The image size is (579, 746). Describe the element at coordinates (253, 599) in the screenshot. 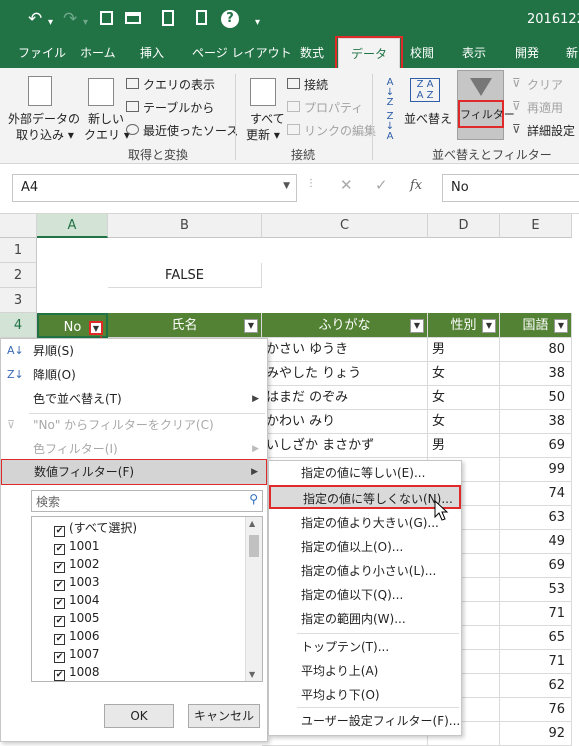

I see `list-scrollbar: ▲ ▼` at that location.